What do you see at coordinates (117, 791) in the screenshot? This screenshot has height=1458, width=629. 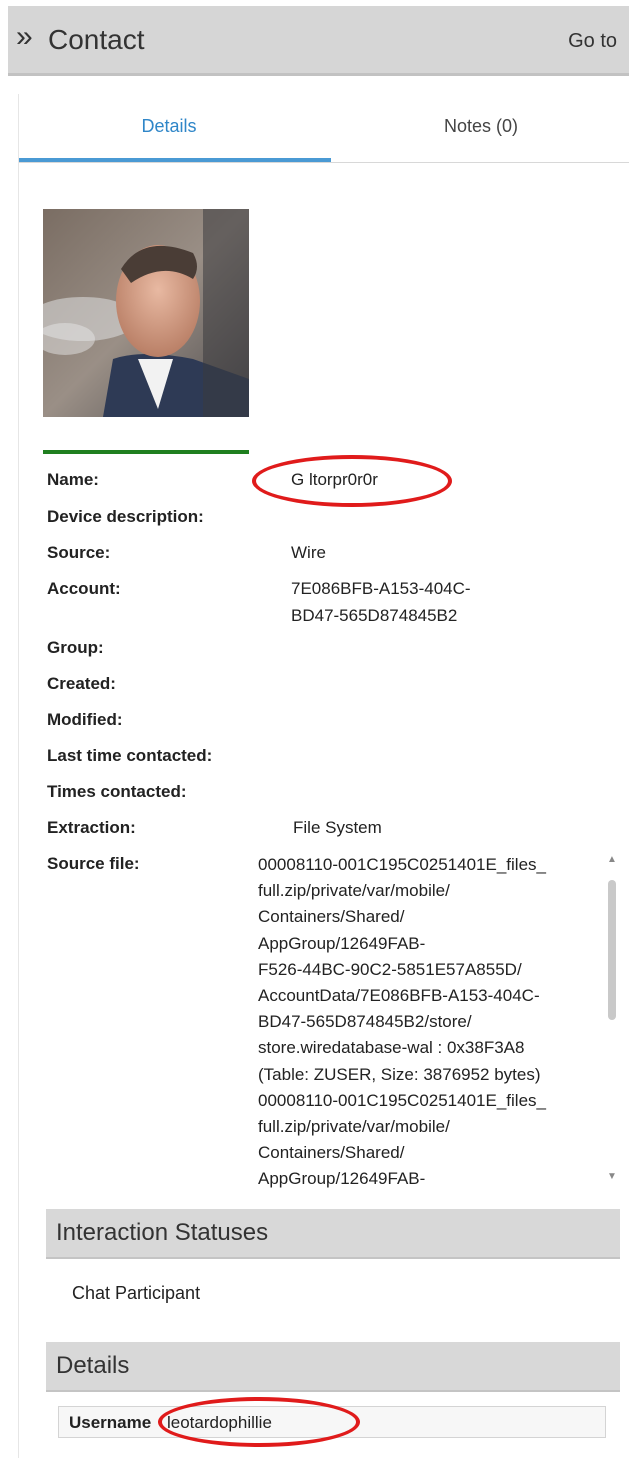 I see `times-contacted-label: Times contacted:` at bounding box center [117, 791].